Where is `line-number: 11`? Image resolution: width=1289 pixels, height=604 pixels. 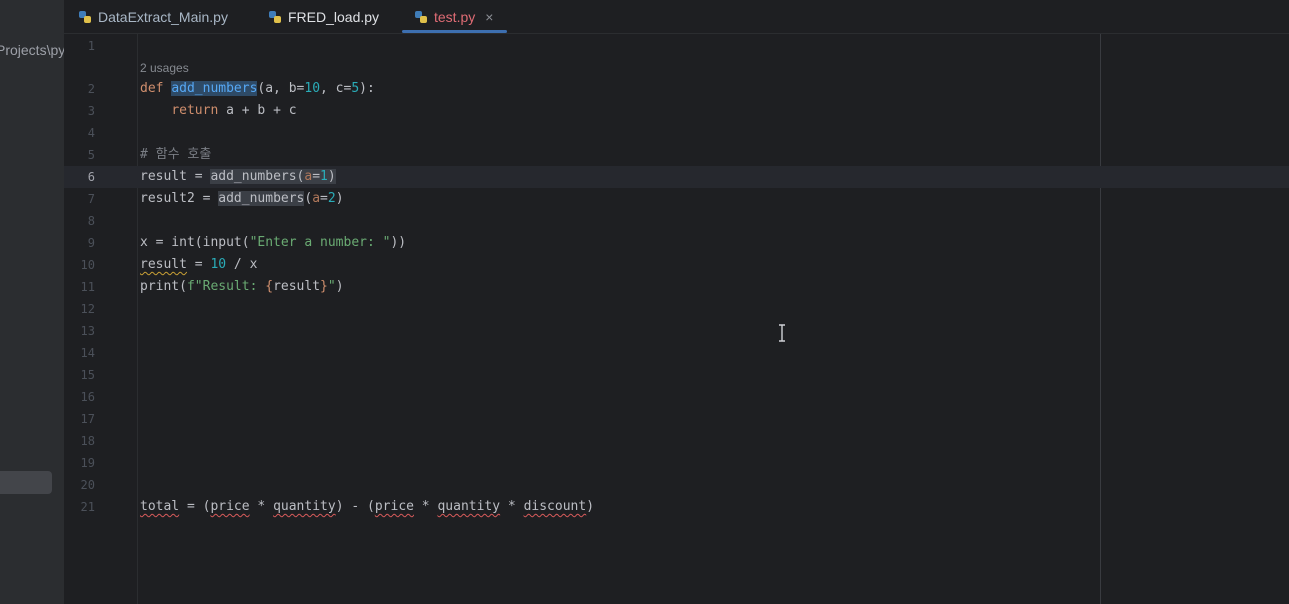 line-number: 11 is located at coordinates (87, 287).